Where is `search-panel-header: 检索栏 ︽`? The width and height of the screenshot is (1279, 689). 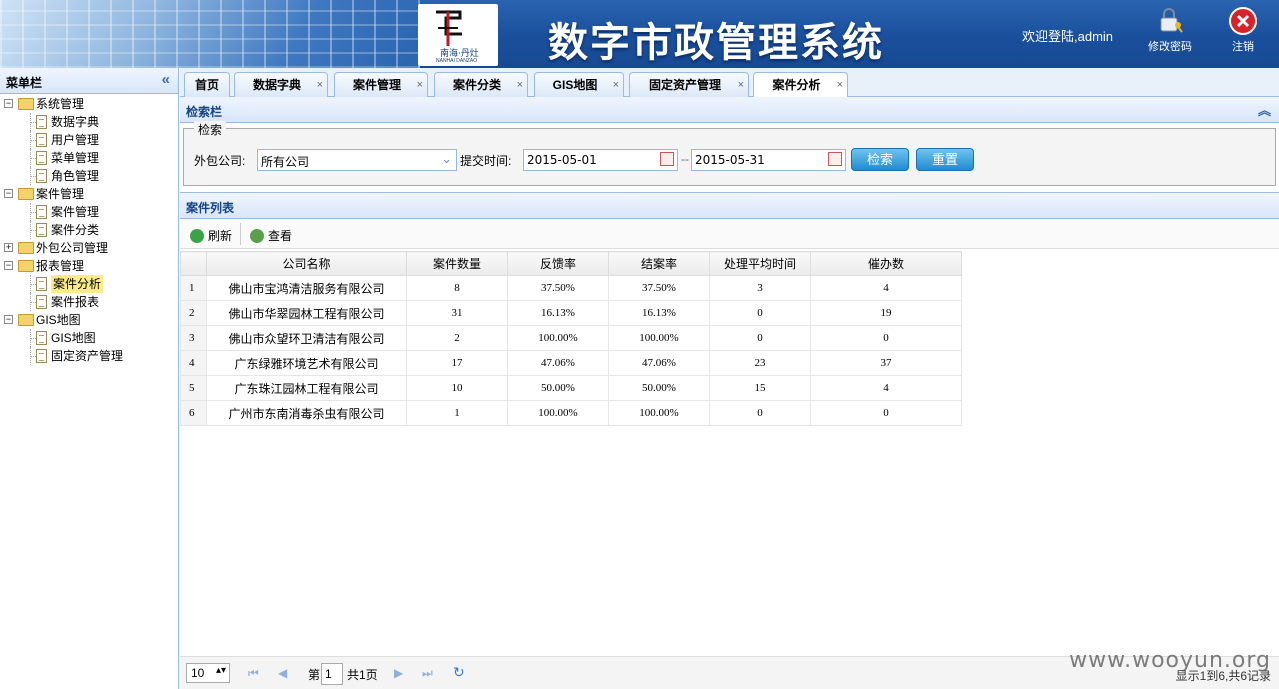
search-panel-header: 检索栏 ︽ is located at coordinates (729, 110).